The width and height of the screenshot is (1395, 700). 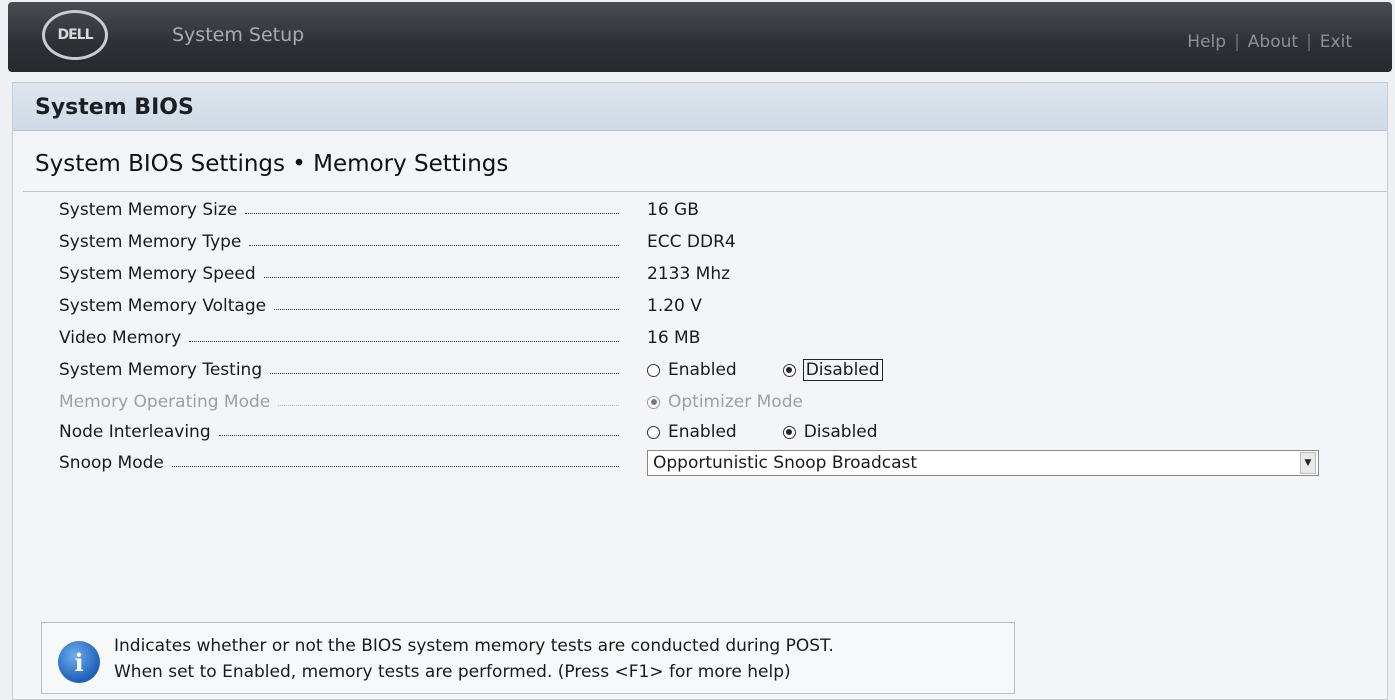 I want to click on setting-row-node-interleaving: Node Interleaving Enabled Disabled, so click(x=709, y=432).